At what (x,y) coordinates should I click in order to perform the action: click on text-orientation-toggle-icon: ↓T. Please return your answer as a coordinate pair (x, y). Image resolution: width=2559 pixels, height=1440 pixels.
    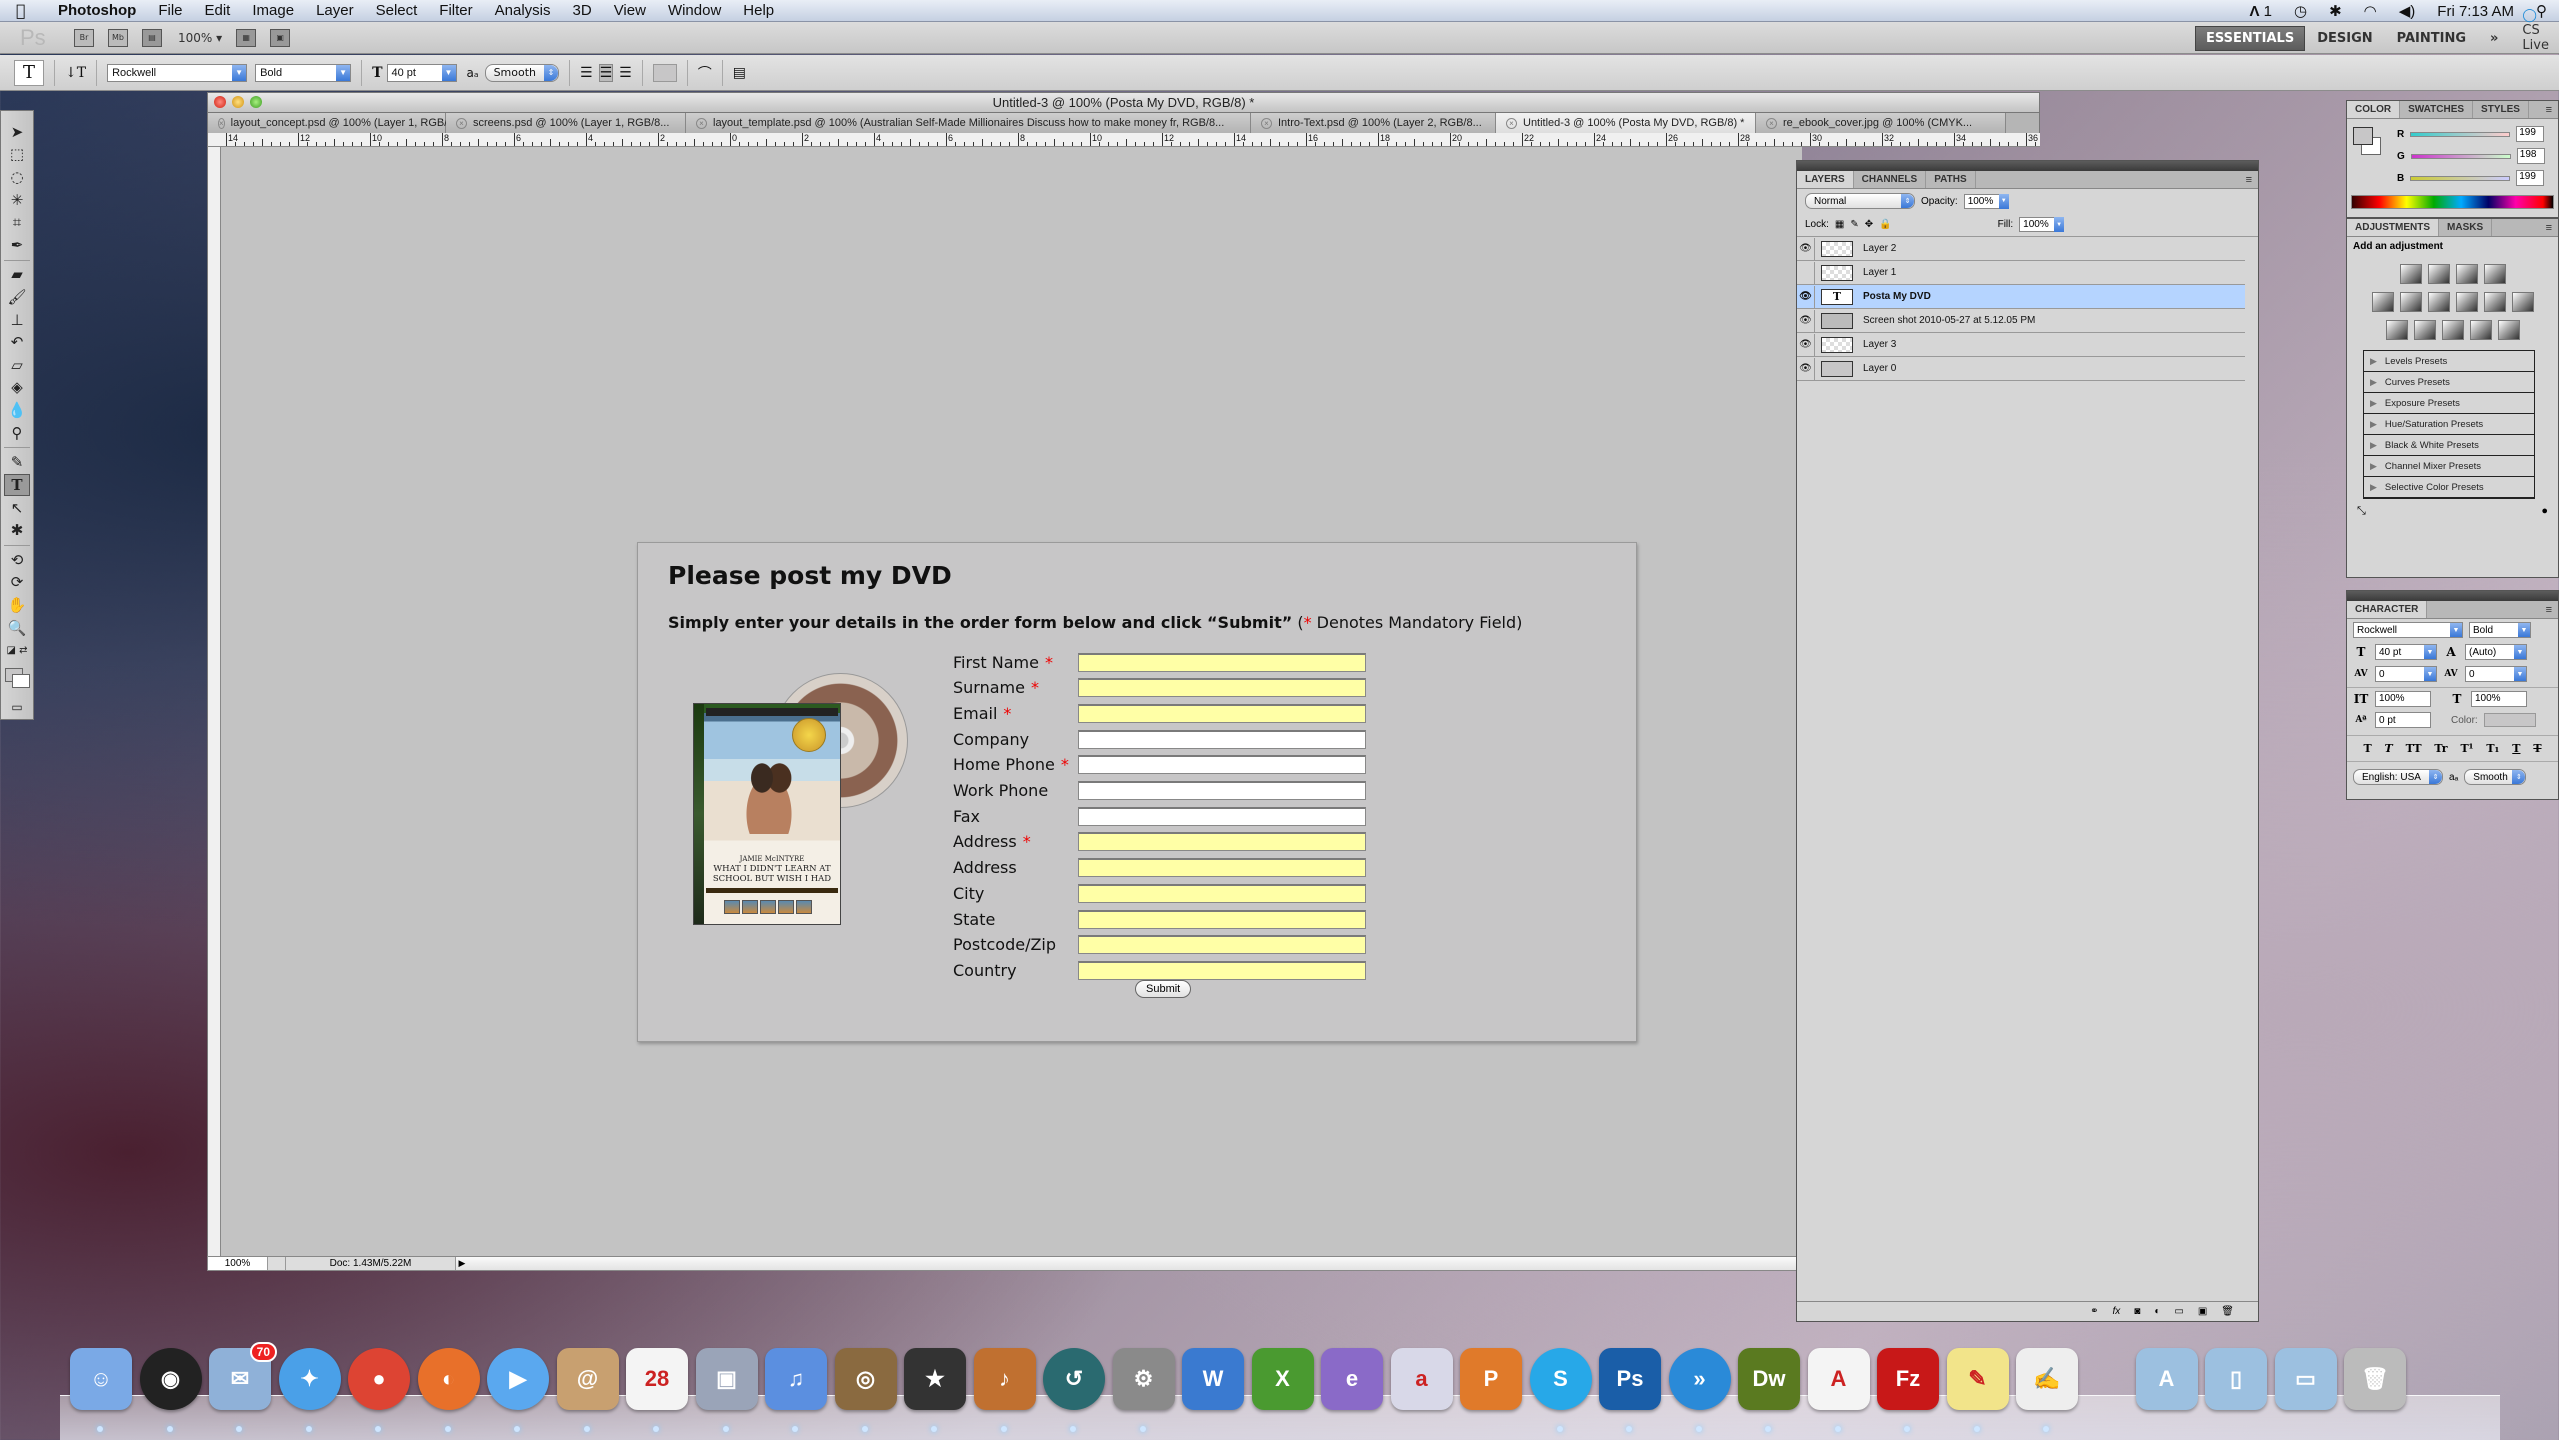
    Looking at the image, I should click on (75, 73).